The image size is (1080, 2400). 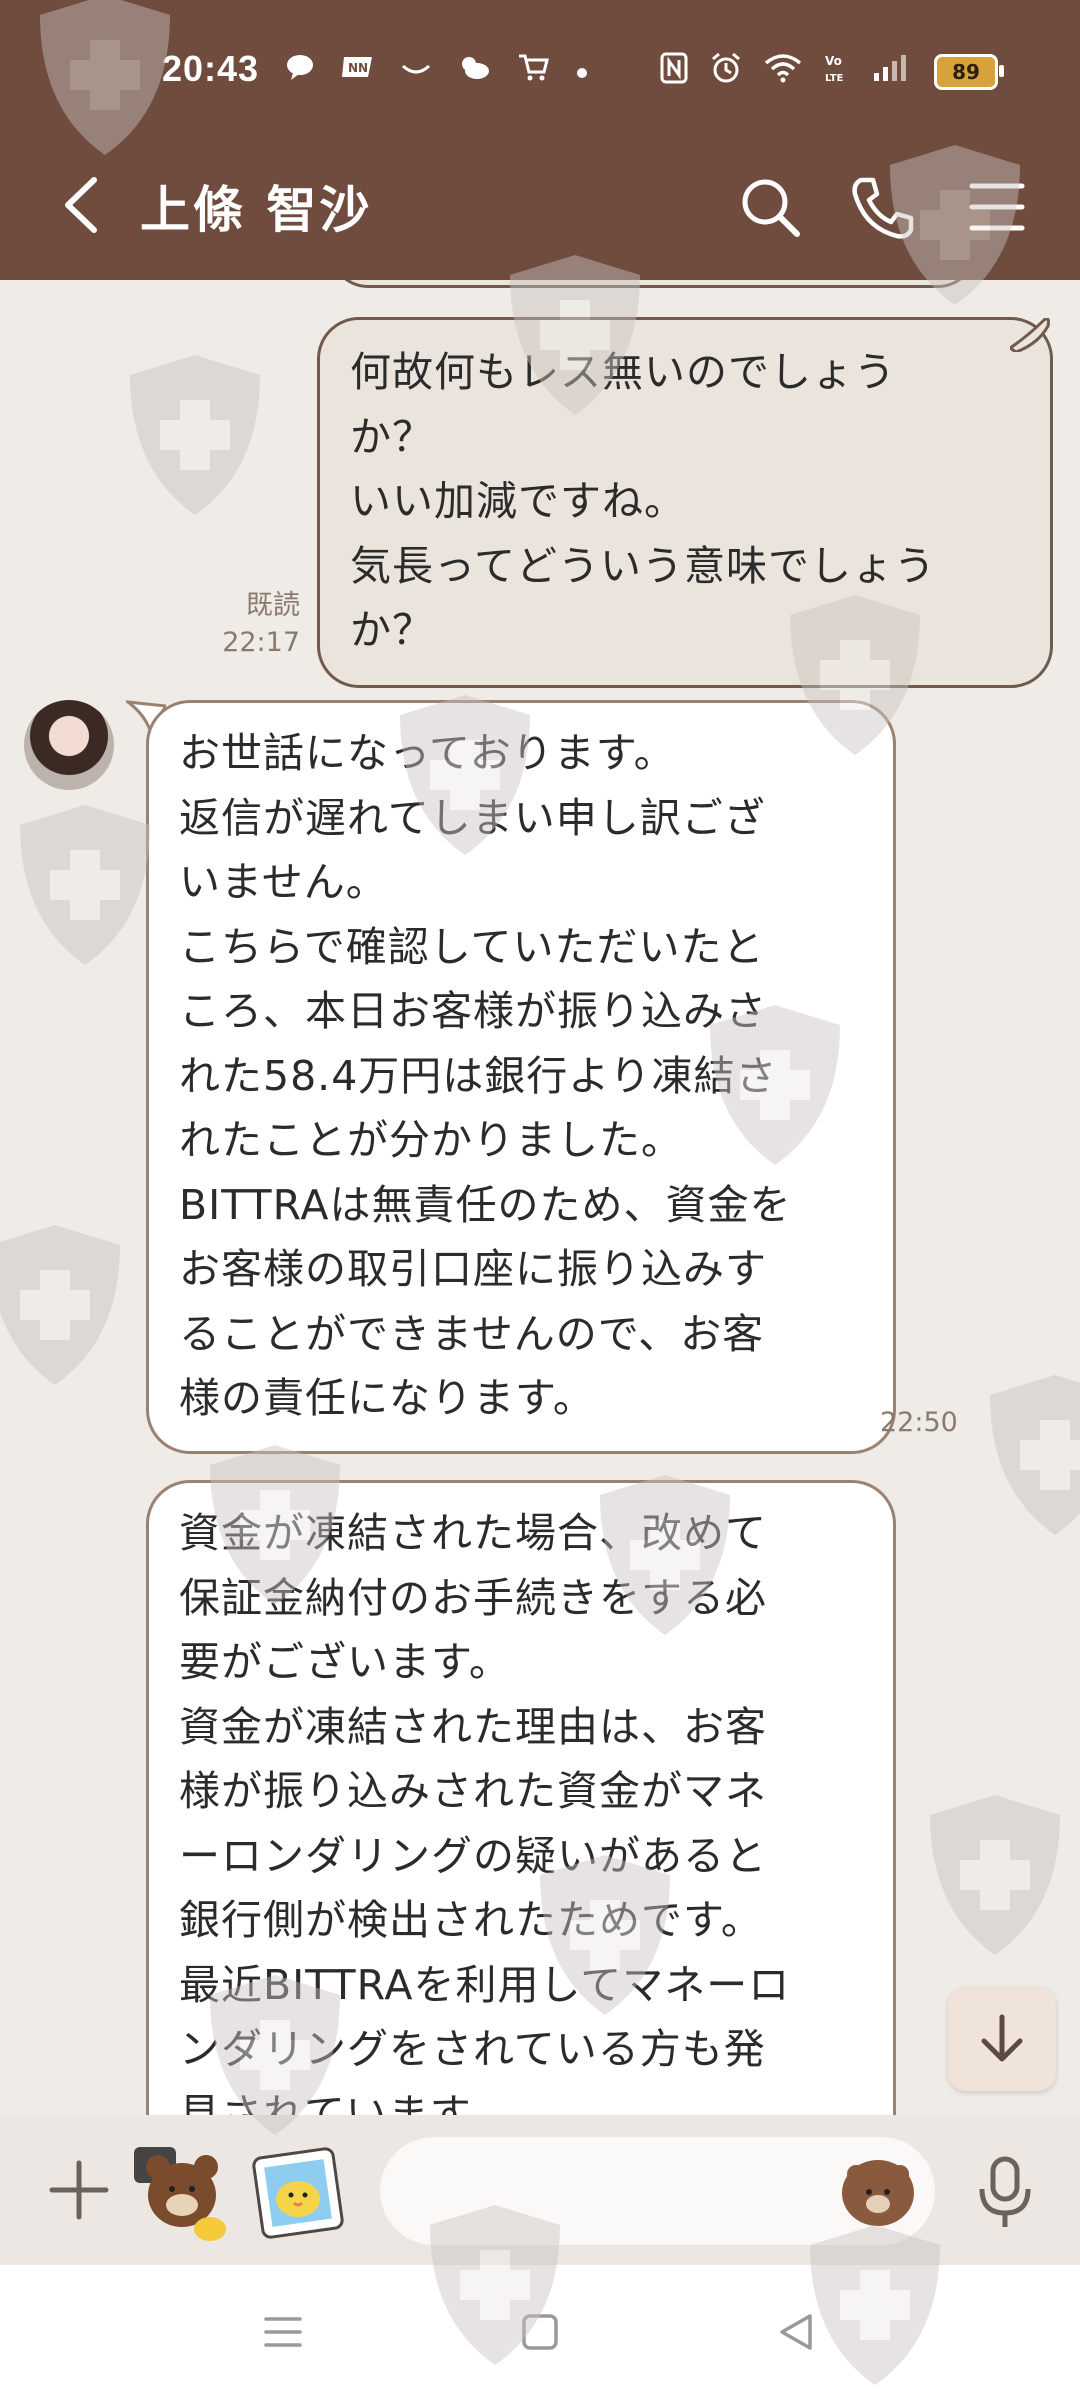 I want to click on system-nav-bar, so click(x=540, y=2332).